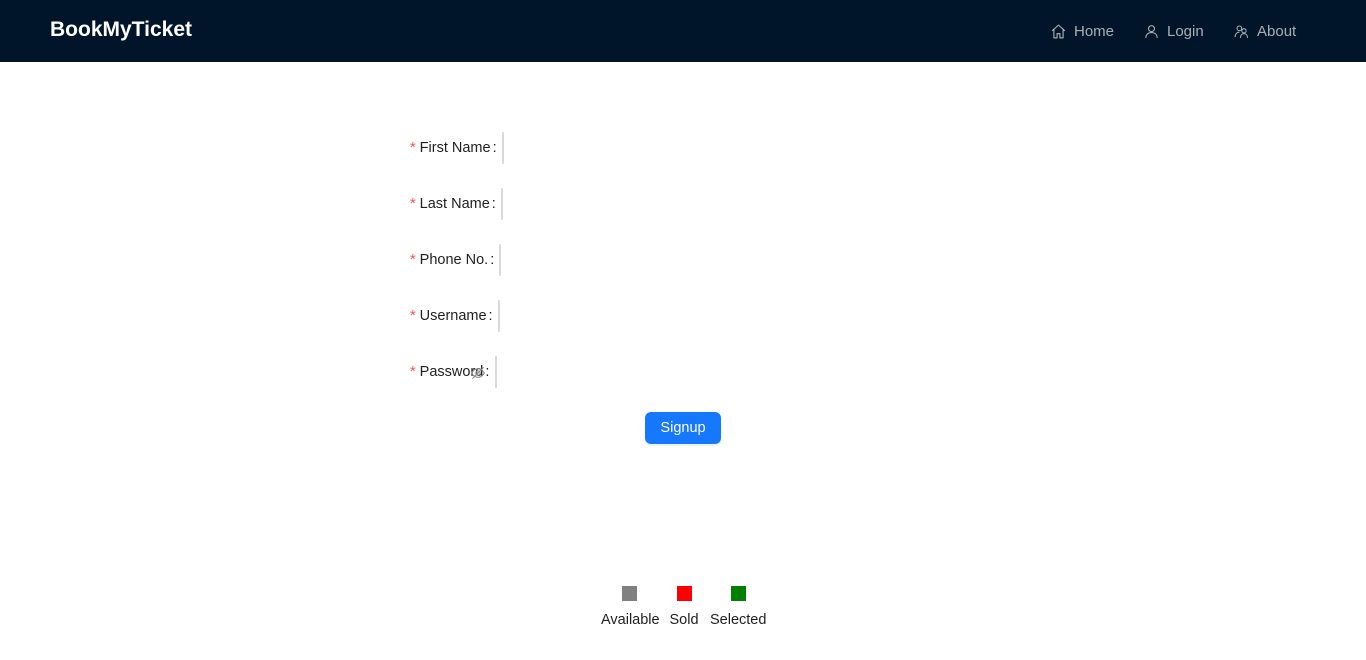 This screenshot has height=660, width=1366. I want to click on legend-item-available: Available, so click(630, 607).